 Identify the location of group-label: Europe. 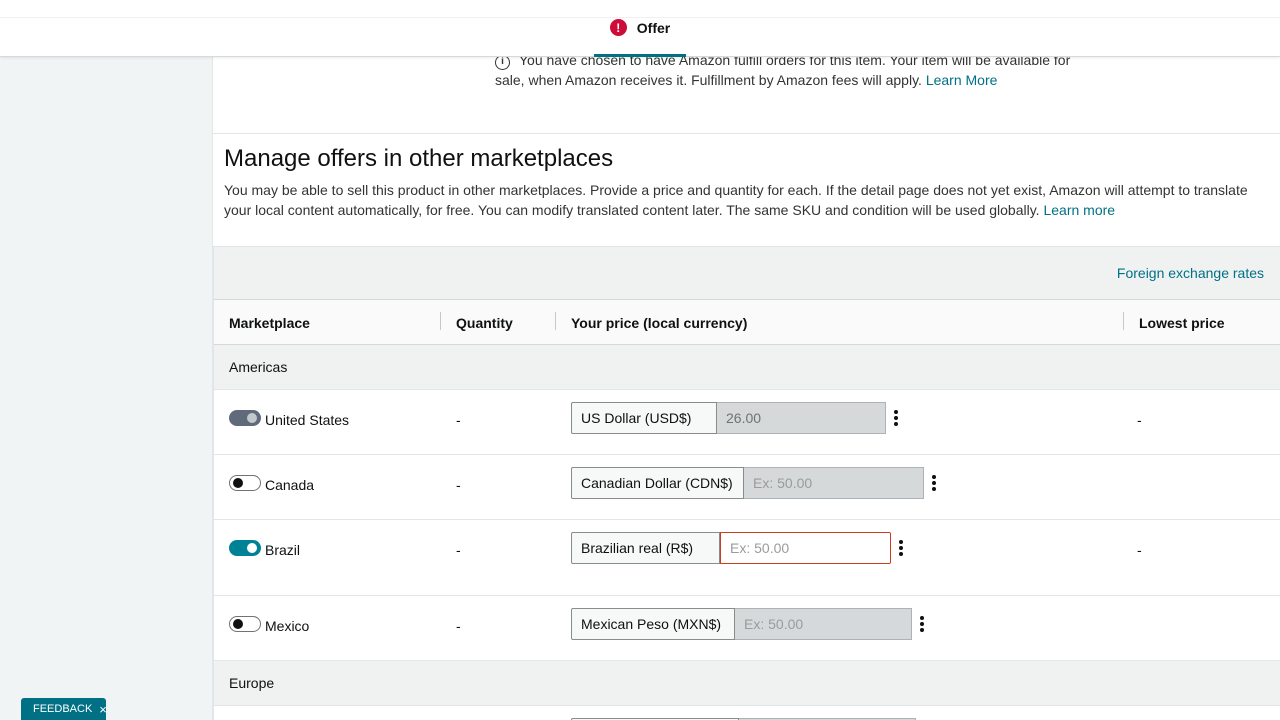
(252, 683).